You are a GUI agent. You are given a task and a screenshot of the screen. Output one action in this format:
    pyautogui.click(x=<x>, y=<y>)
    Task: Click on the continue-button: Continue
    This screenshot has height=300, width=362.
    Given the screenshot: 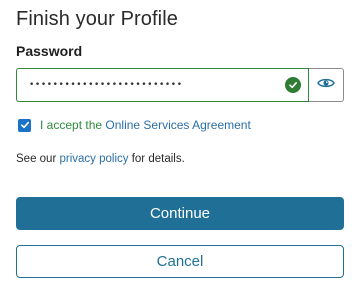 What is the action you would take?
    pyautogui.click(x=180, y=213)
    